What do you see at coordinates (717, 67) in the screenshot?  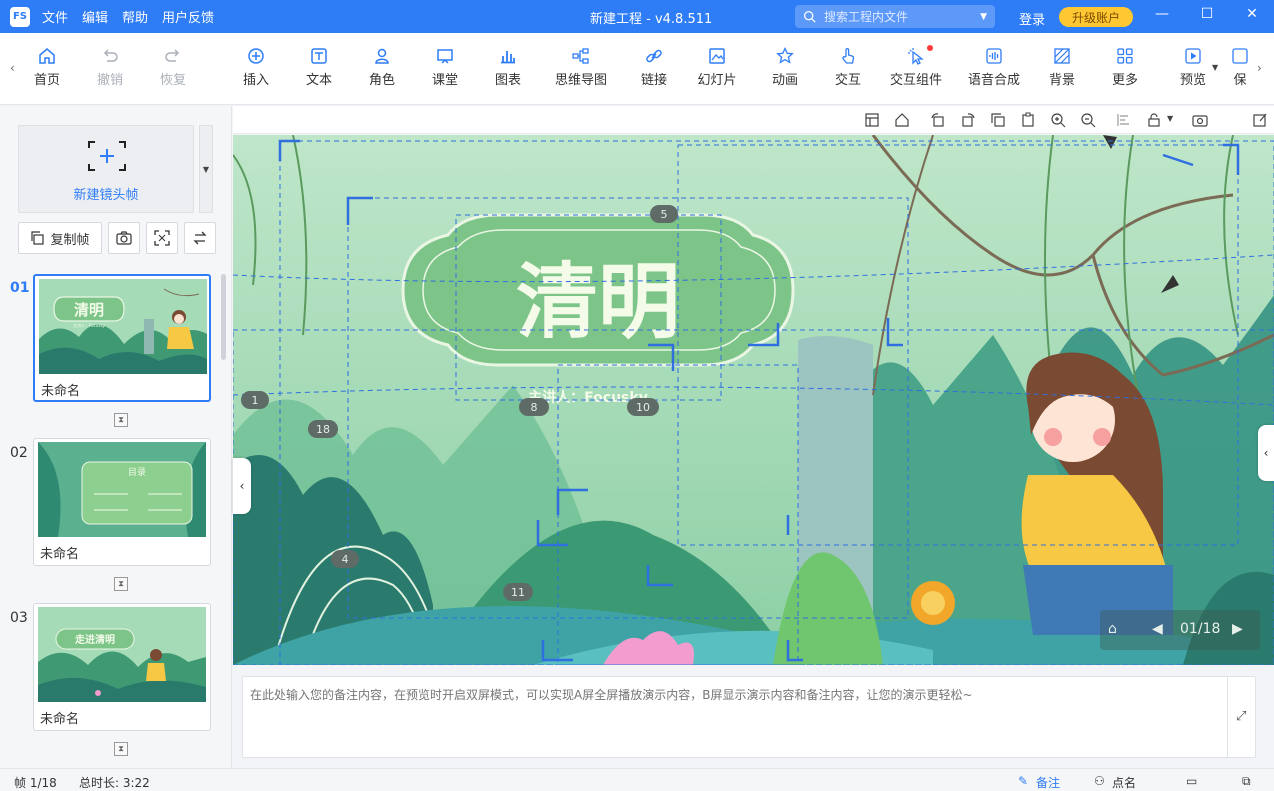 I see `slides-button: 幻灯片` at bounding box center [717, 67].